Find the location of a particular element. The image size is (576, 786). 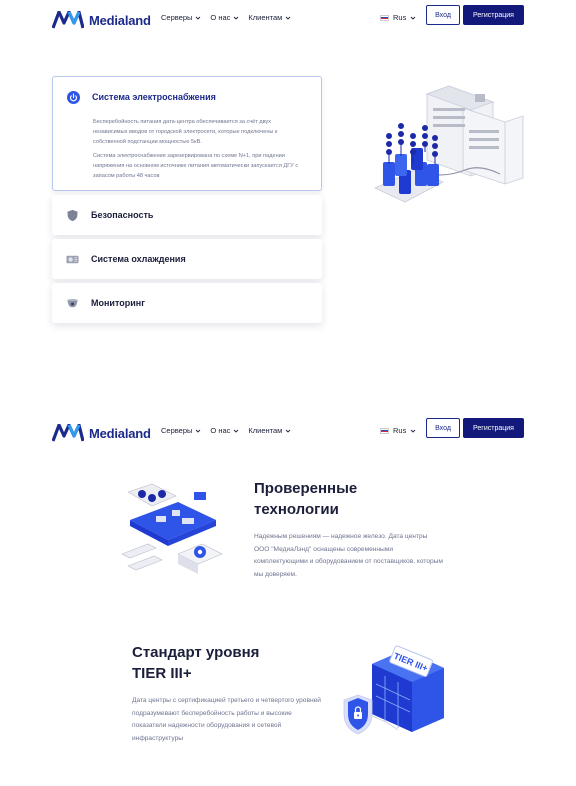

card-monitoring: Мониторинг is located at coordinates (187, 303).